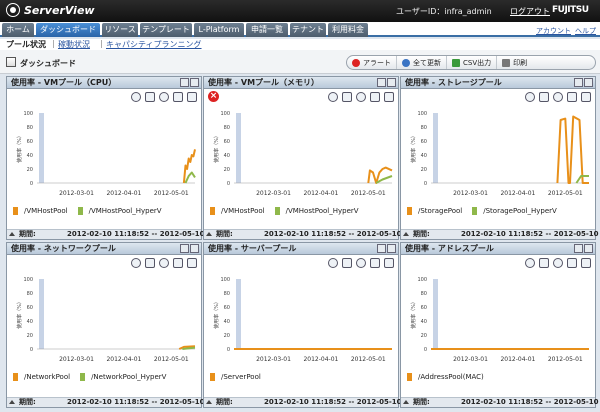  Describe the element at coordinates (377, 62) in the screenshot. I see `alert-label: アラート` at that location.